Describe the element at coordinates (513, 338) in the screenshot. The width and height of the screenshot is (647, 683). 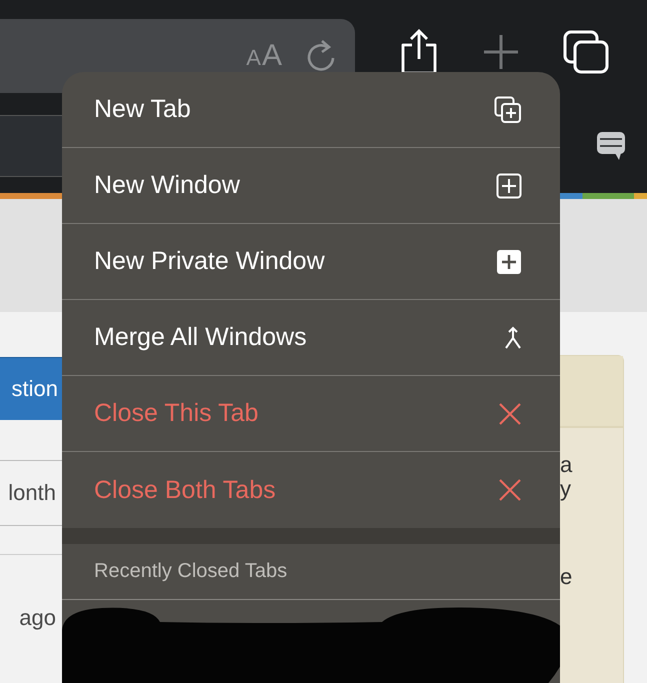
I see `merge-icon` at that location.